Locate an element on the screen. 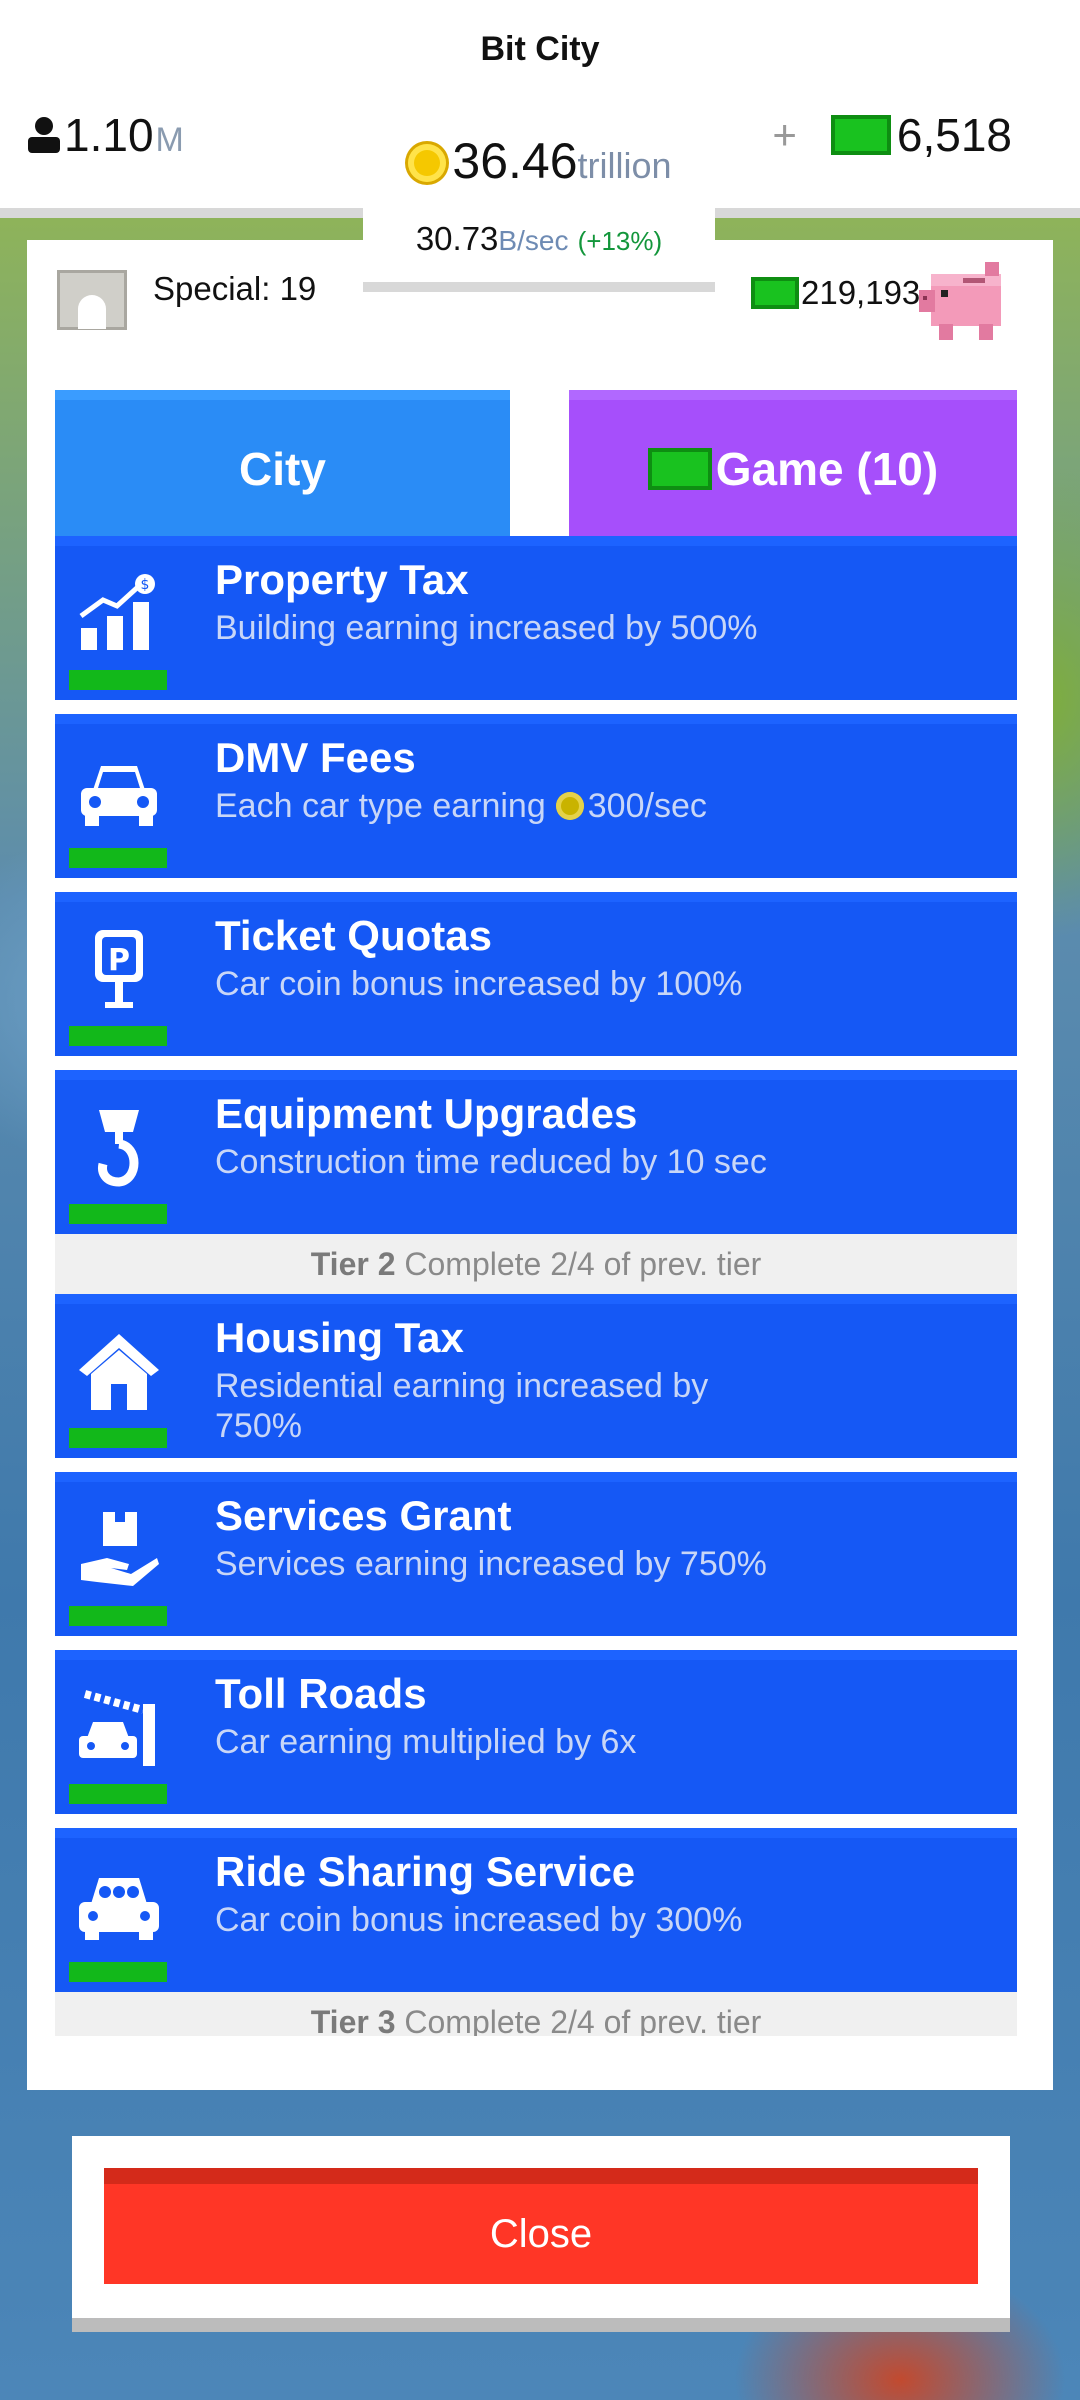 The image size is (1080, 2400). crane-hook-icon is located at coordinates (118, 1148).